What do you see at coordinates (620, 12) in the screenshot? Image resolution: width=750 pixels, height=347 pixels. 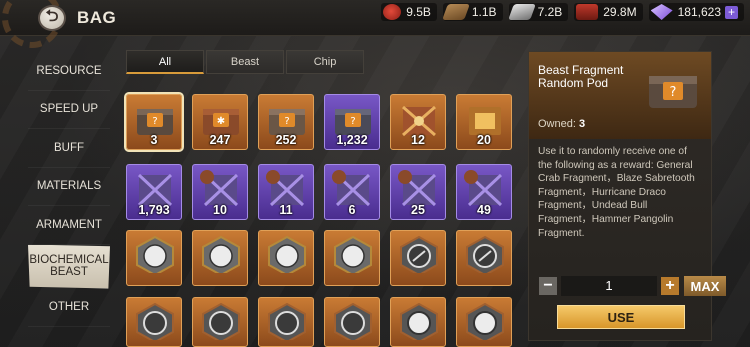 I see `resource-value: 29.8M` at bounding box center [620, 12].